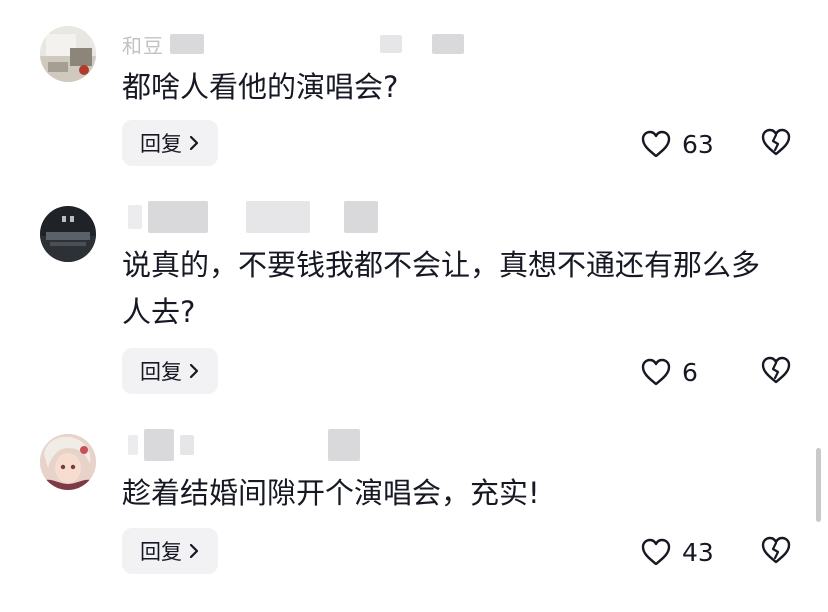 This screenshot has width=828, height=612. I want to click on like-button: 63, so click(677, 144).